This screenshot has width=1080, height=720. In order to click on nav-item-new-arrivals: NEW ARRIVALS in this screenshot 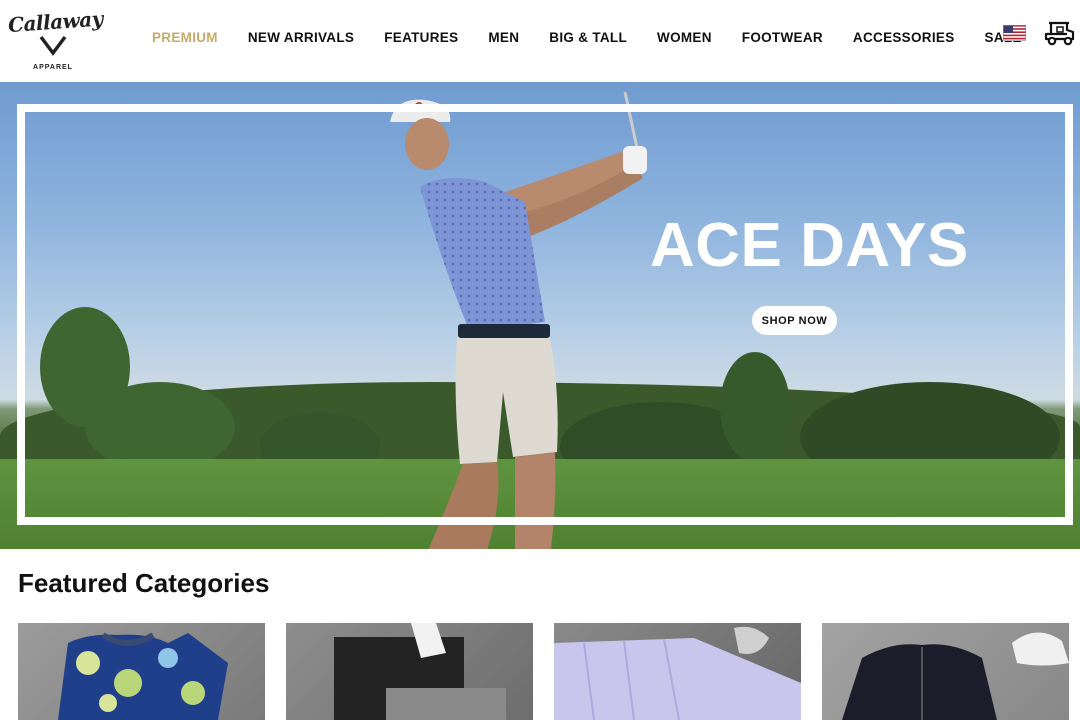, I will do `click(301, 37)`.